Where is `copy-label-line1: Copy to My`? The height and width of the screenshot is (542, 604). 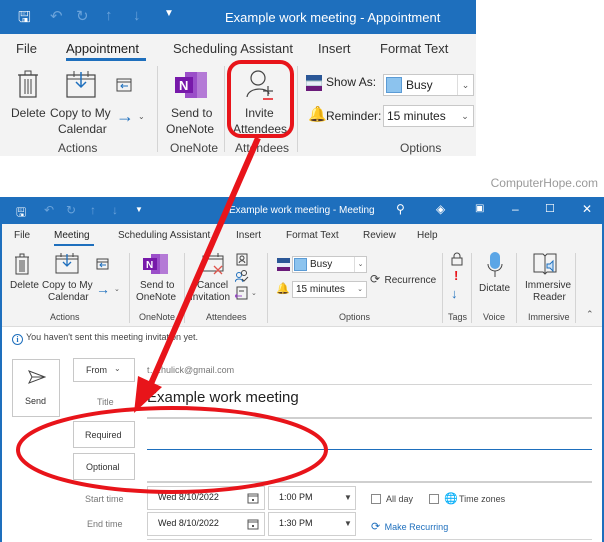 copy-label-line1: Copy to My is located at coordinates (67, 285).